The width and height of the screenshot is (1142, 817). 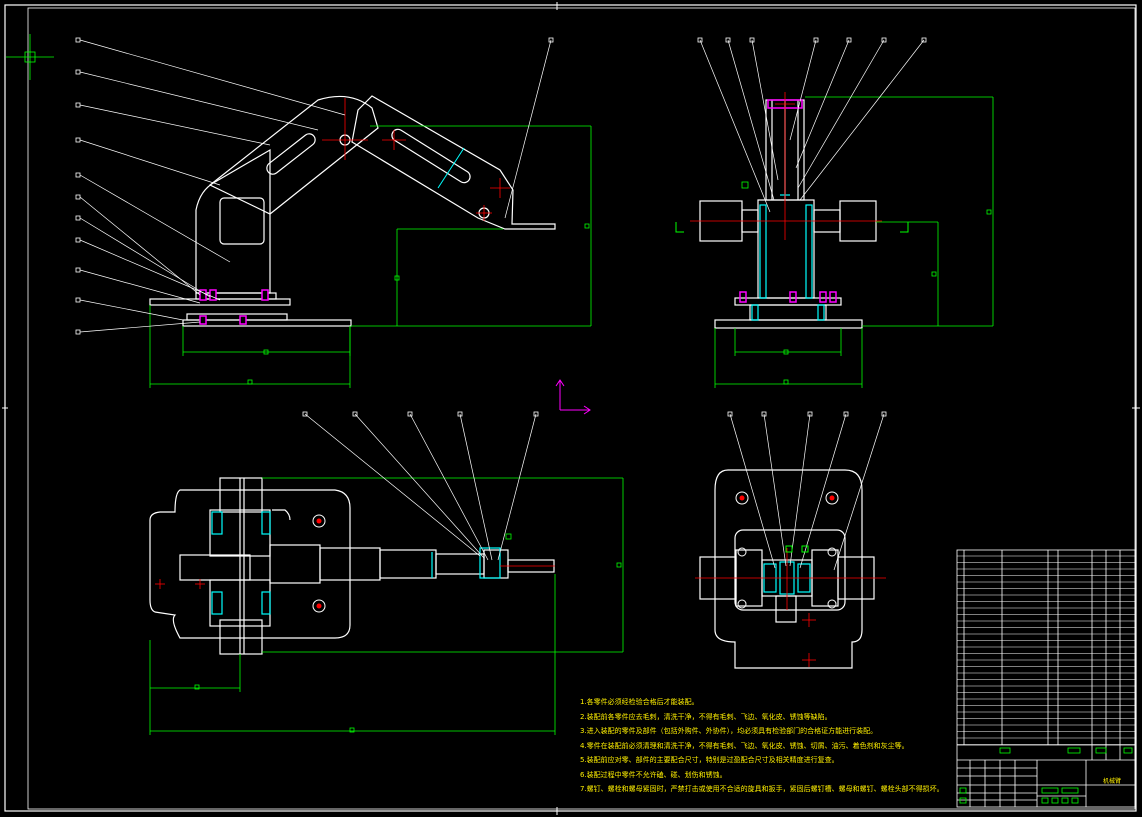 I want to click on section-view-centerlines, so click(x=790, y=607).